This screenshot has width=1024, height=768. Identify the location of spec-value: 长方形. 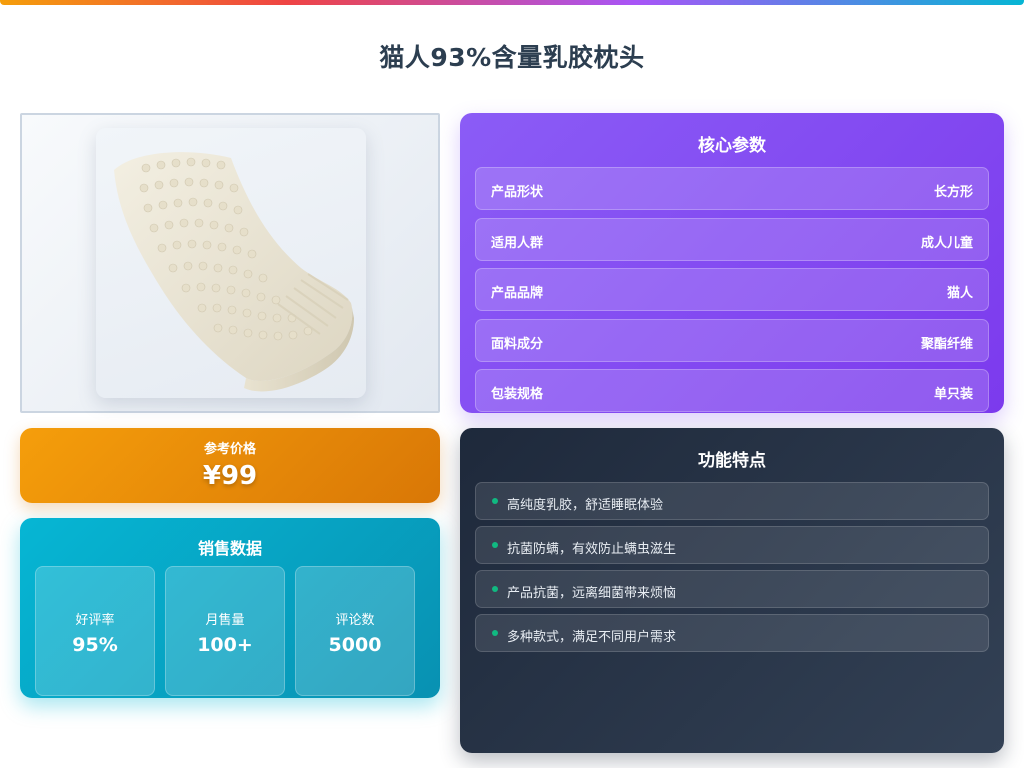
(953, 192).